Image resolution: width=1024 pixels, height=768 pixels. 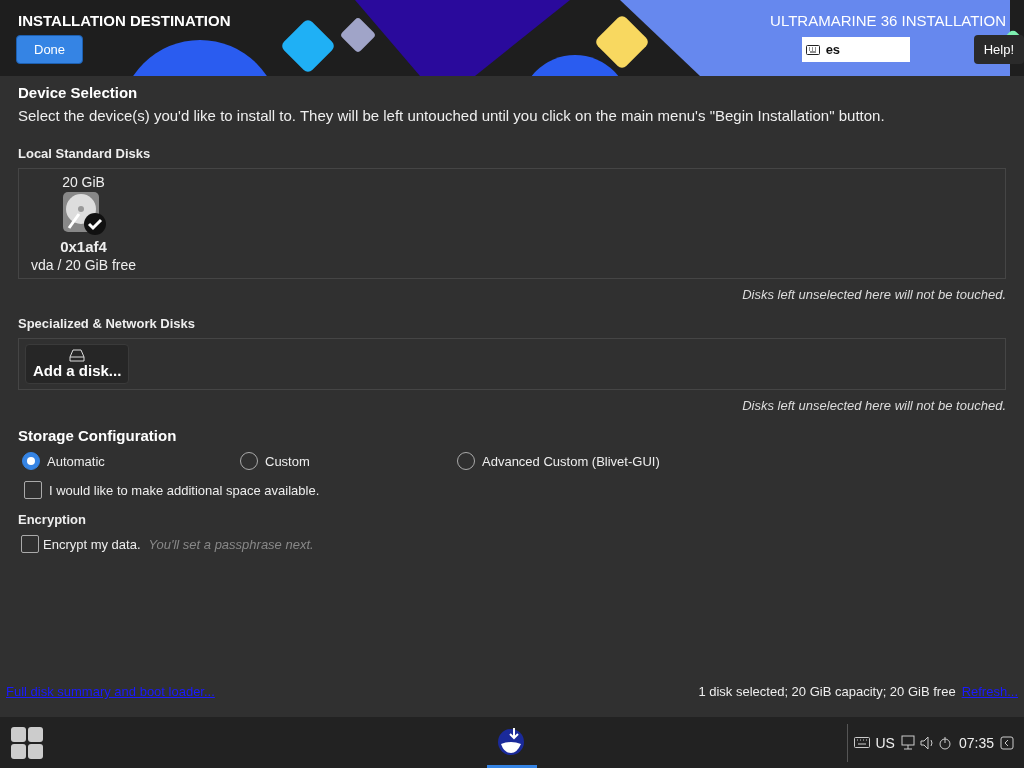 What do you see at coordinates (78, 92) in the screenshot?
I see `section-heading: Device Selection` at bounding box center [78, 92].